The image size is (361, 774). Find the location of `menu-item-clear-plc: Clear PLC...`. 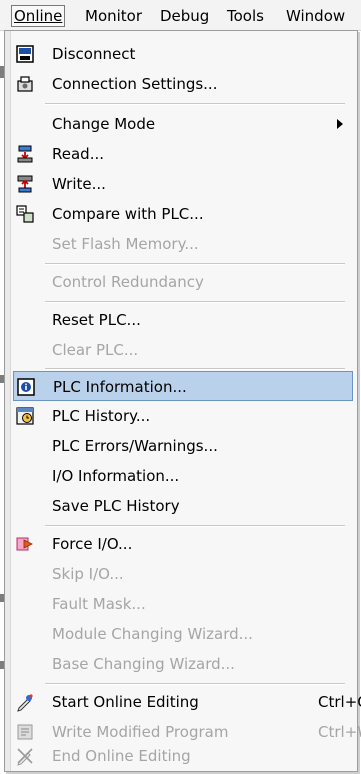

menu-item-clear-plc: Clear PLC... is located at coordinates (183, 350).